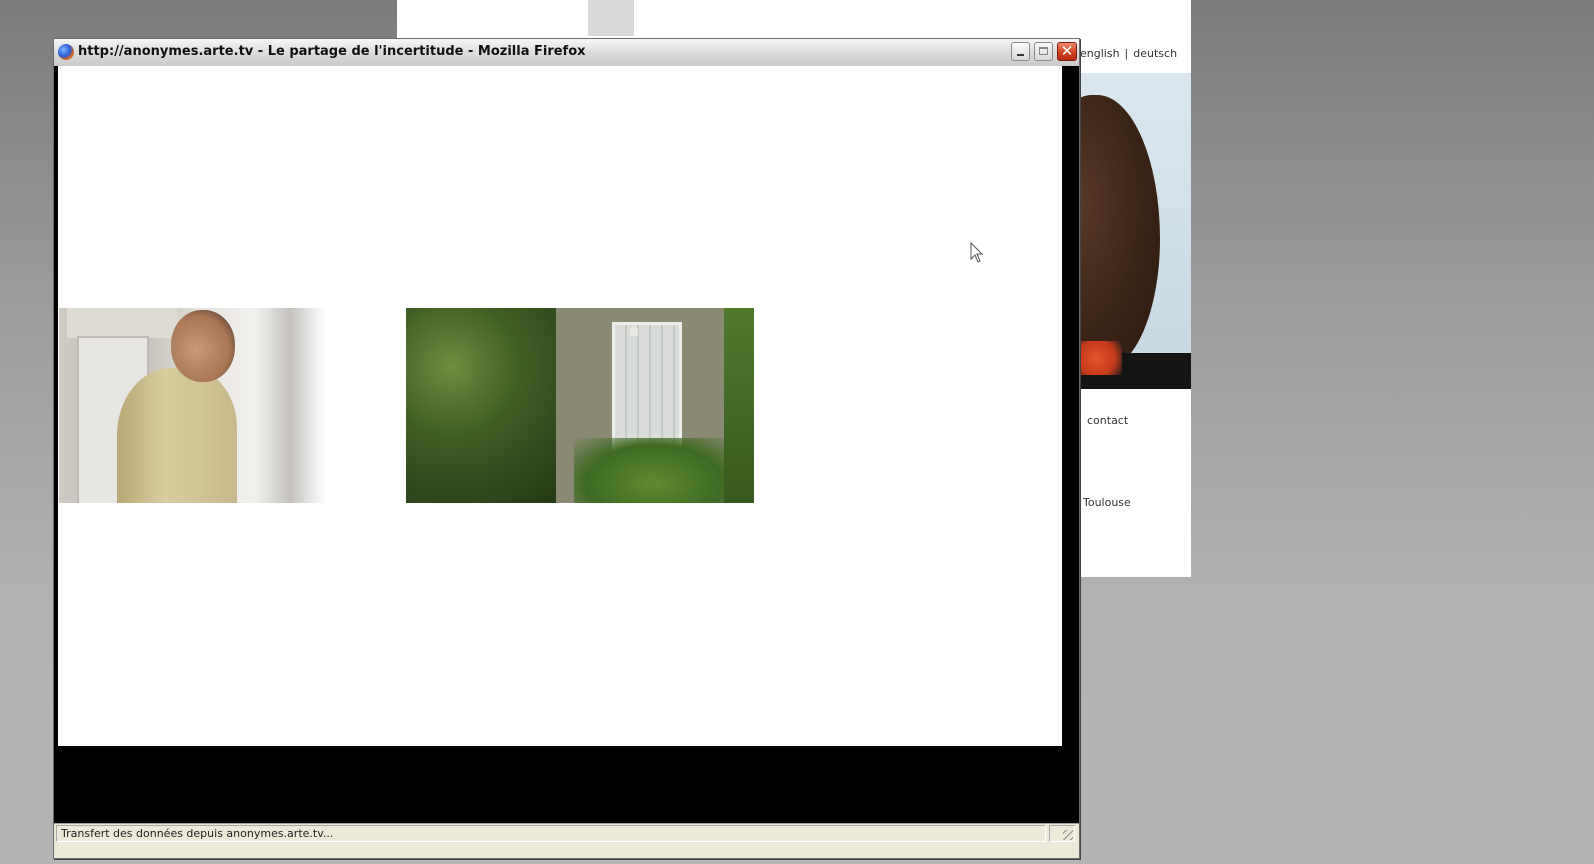 This screenshot has width=1594, height=864. I want to click on close-button: ✕, so click(1067, 51).